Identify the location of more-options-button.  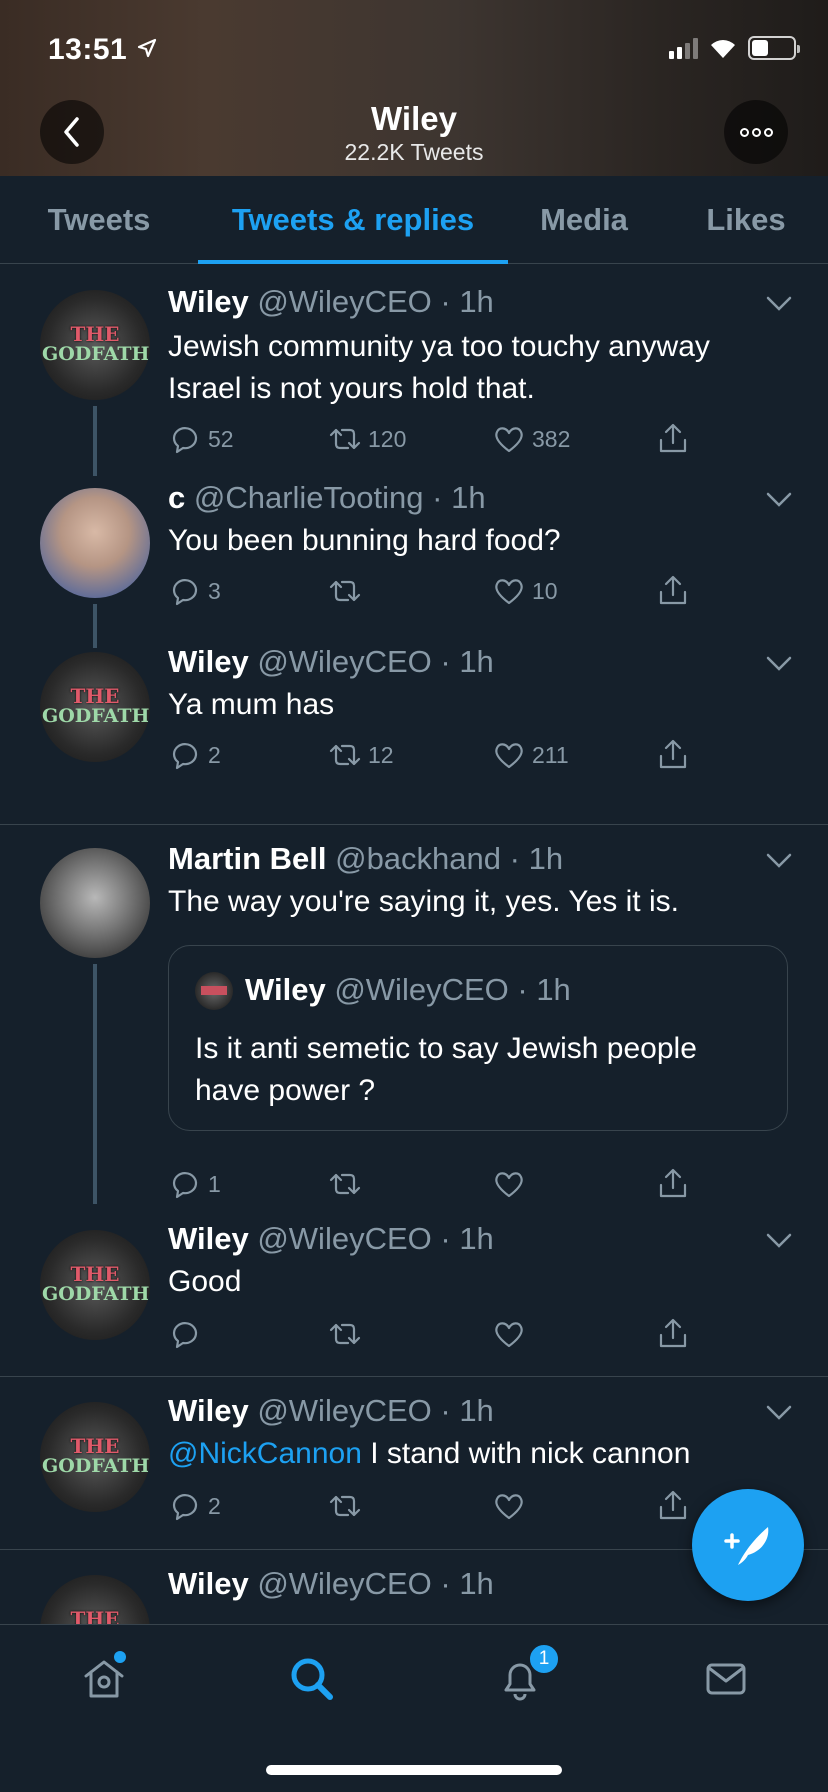
(756, 132).